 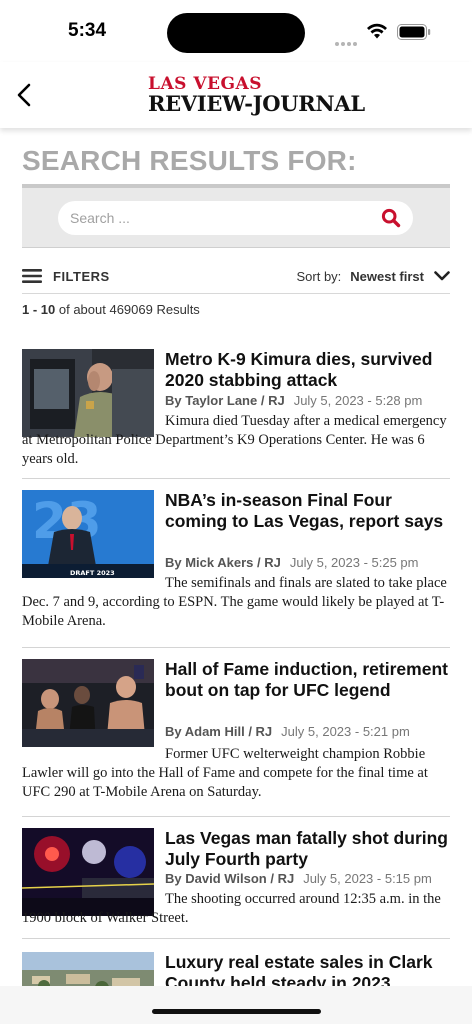 What do you see at coordinates (88, 703) in the screenshot?
I see `article-thumbnail` at bounding box center [88, 703].